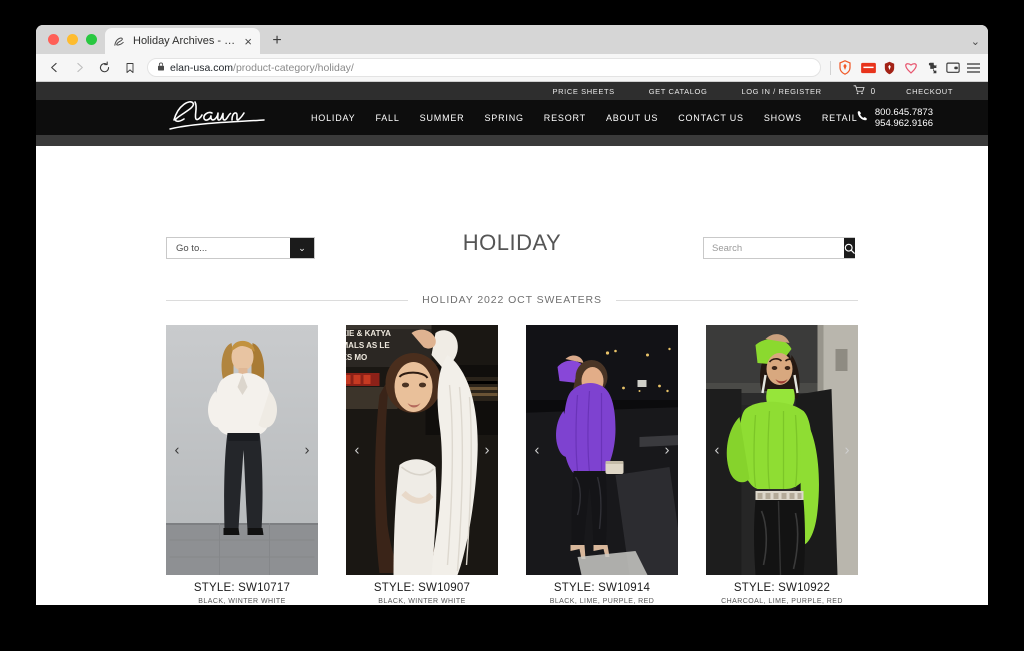 This screenshot has height=651, width=1024. Describe the element at coordinates (931, 67) in the screenshot. I see `puzzle-icon` at that location.